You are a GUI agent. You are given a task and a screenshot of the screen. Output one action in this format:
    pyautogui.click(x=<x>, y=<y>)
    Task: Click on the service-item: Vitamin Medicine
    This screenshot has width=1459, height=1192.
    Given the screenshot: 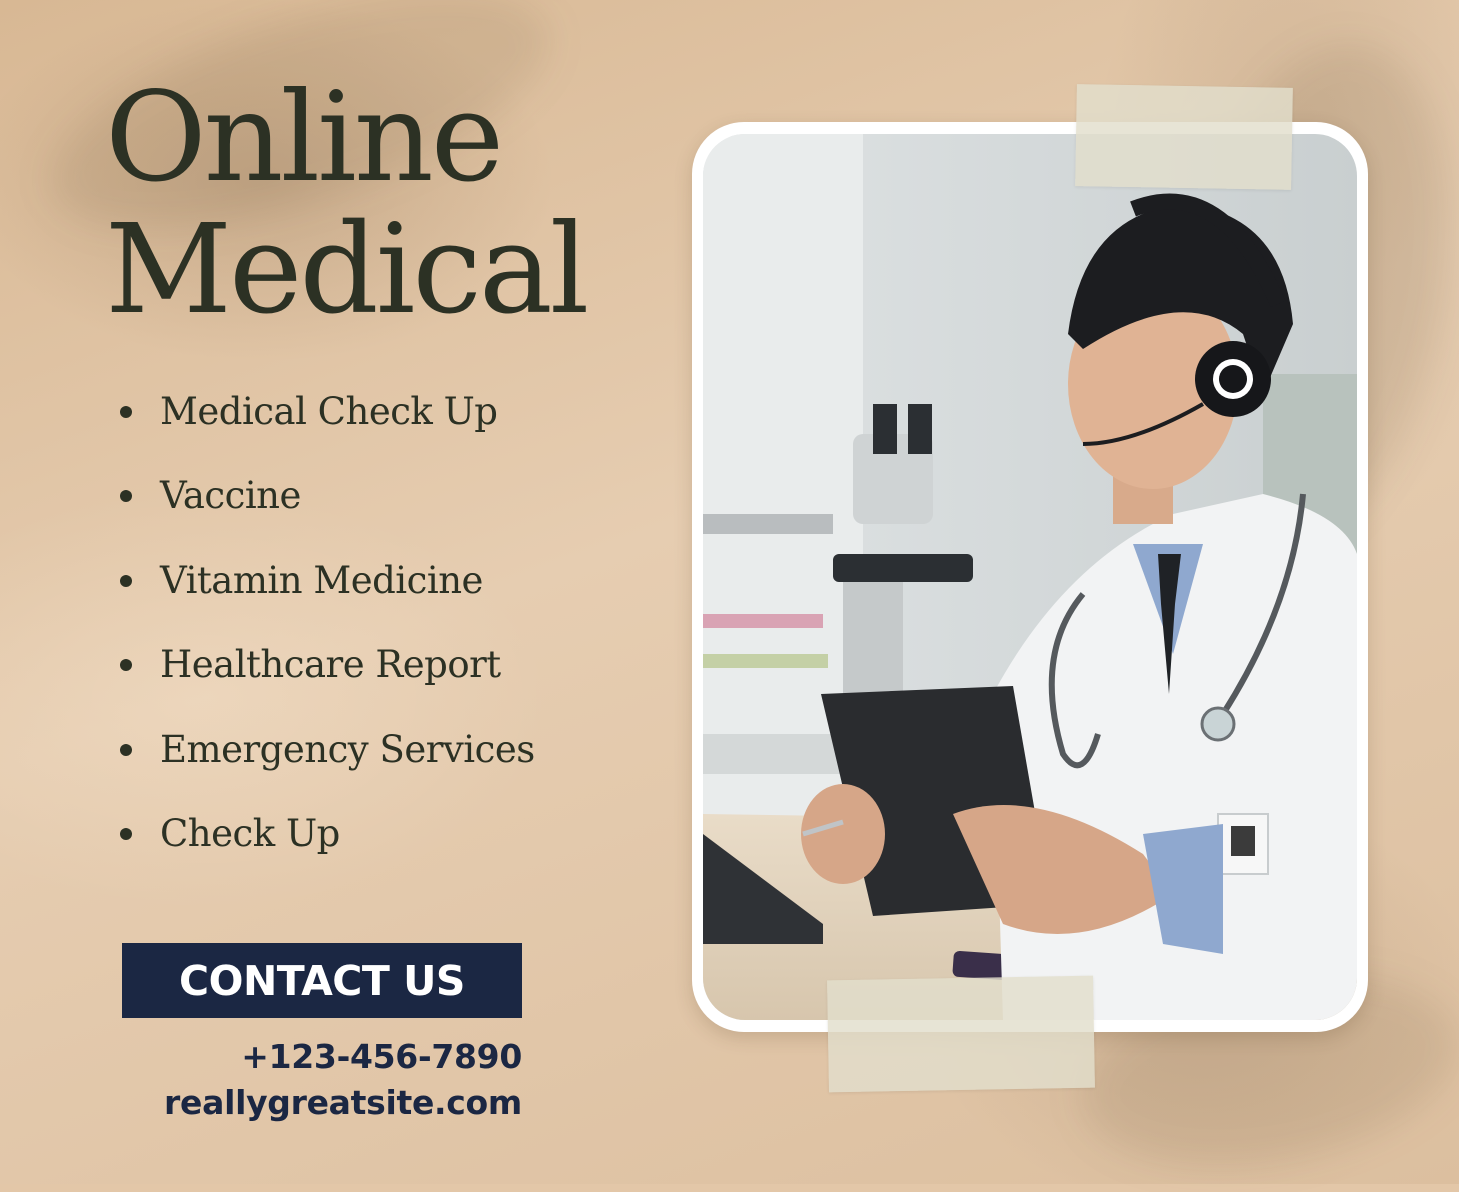 What is the action you would take?
    pyautogui.click(x=327, y=591)
    